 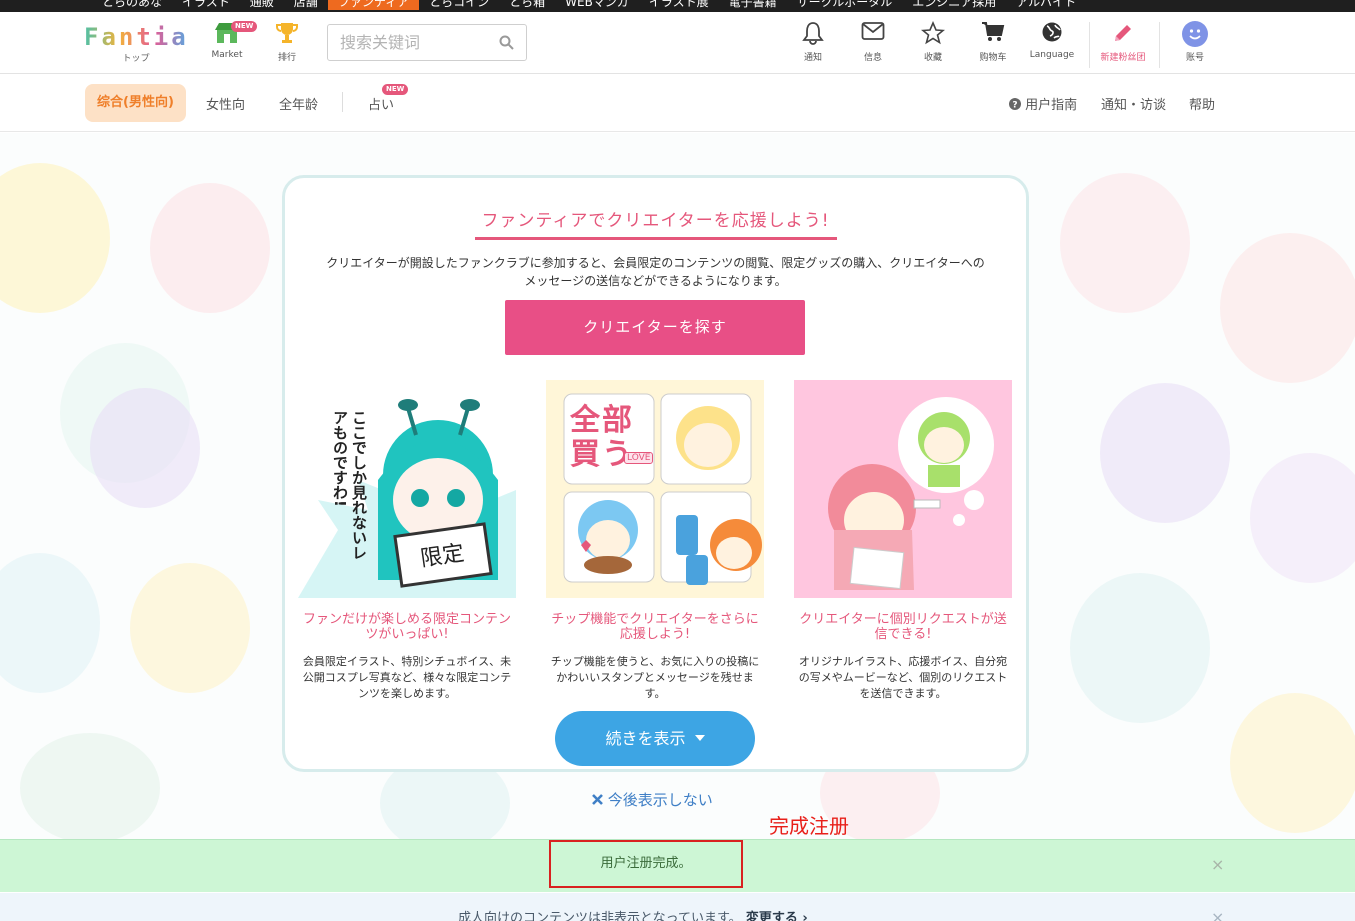 I want to click on create-fanclub-button: 新建粉丝团, so click(x=1123, y=44).